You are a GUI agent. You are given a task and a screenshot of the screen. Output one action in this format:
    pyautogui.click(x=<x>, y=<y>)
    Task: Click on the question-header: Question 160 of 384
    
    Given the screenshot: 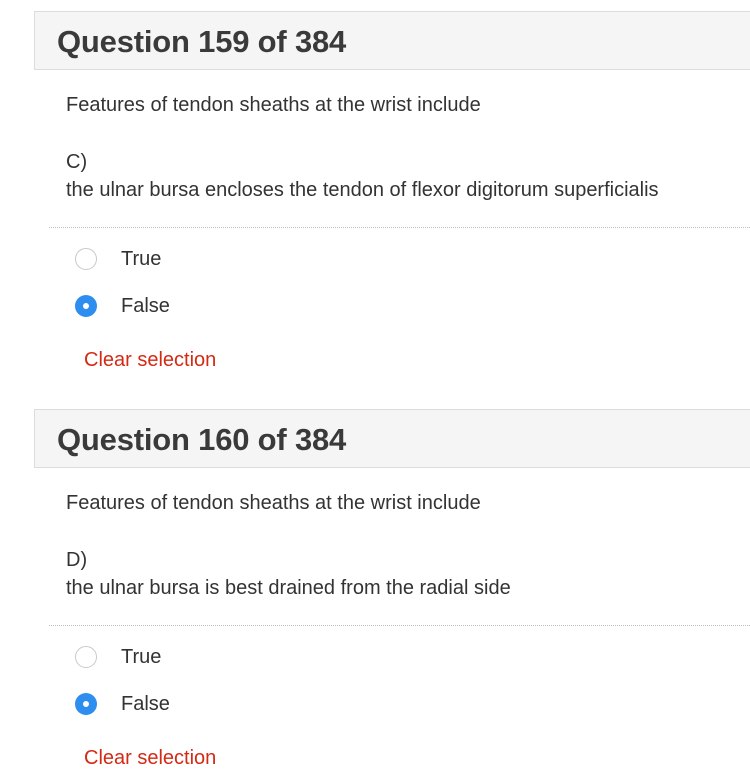 What is the action you would take?
    pyautogui.click(x=392, y=438)
    